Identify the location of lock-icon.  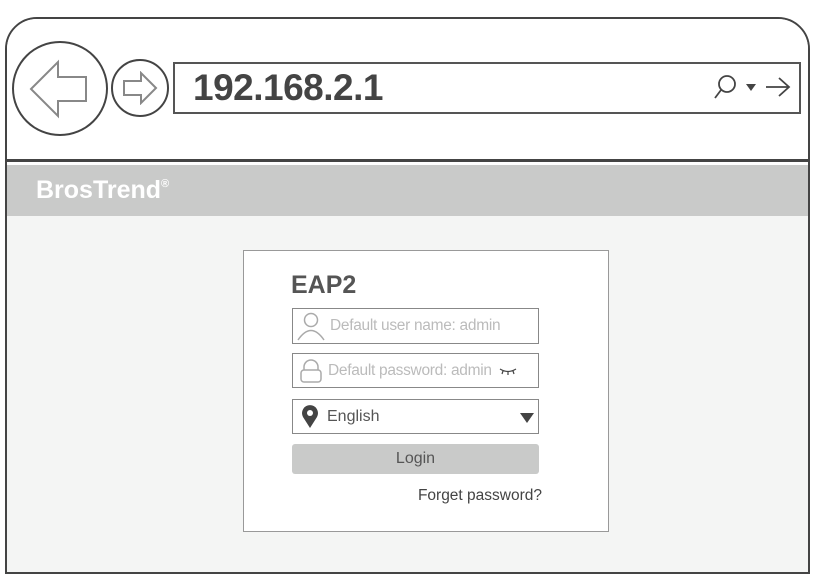
(311, 370).